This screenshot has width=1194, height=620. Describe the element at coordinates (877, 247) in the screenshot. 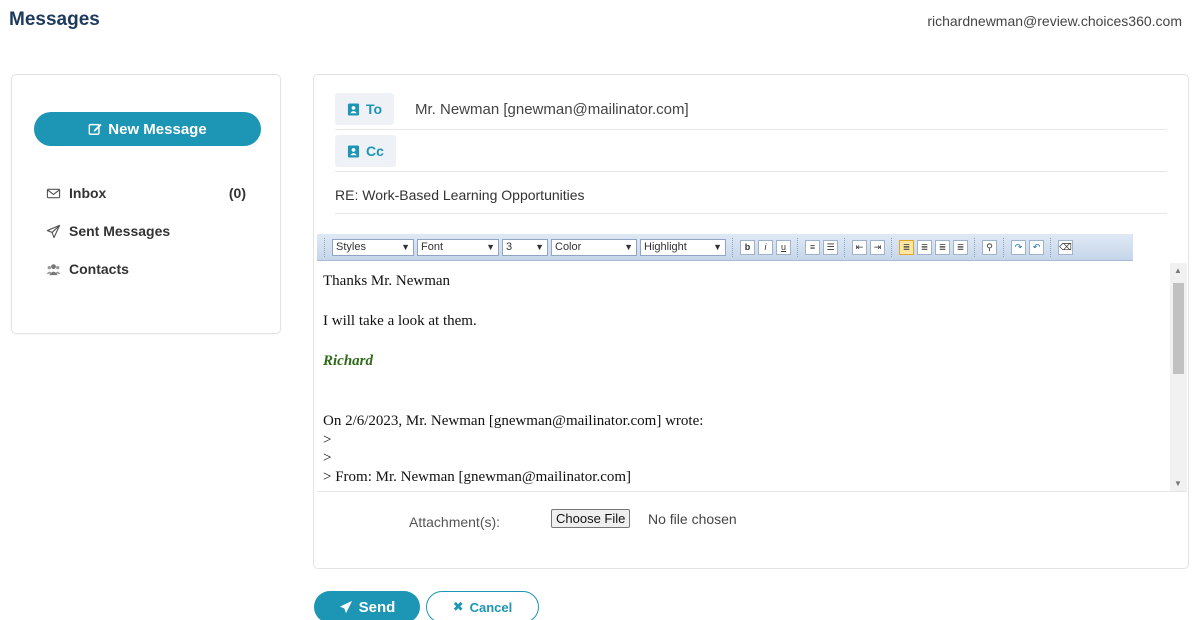

I see `indent-icon: ⇥` at that location.